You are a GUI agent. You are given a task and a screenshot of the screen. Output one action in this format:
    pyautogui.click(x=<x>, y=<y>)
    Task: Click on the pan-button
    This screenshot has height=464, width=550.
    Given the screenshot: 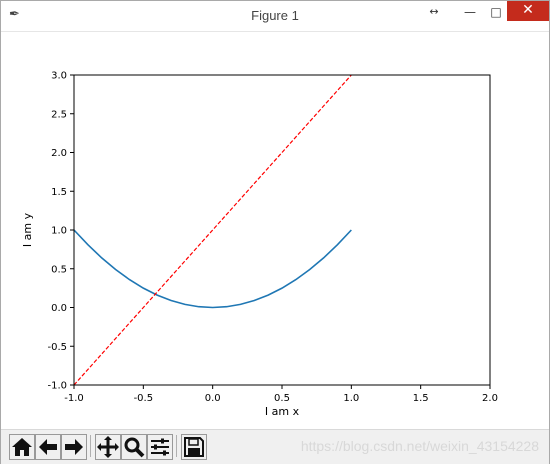 What is the action you would take?
    pyautogui.click(x=108, y=447)
    